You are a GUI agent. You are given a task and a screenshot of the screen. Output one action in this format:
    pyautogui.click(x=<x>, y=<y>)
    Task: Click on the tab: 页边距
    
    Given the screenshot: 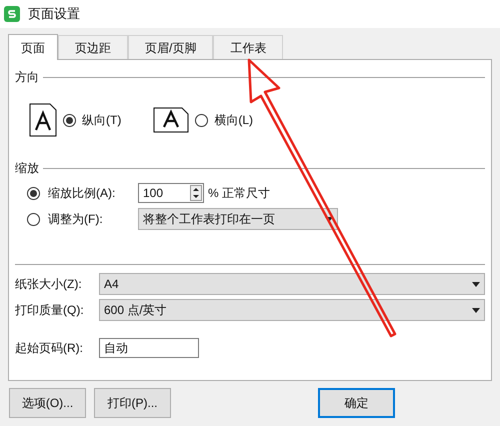 What is the action you would take?
    pyautogui.click(x=93, y=47)
    